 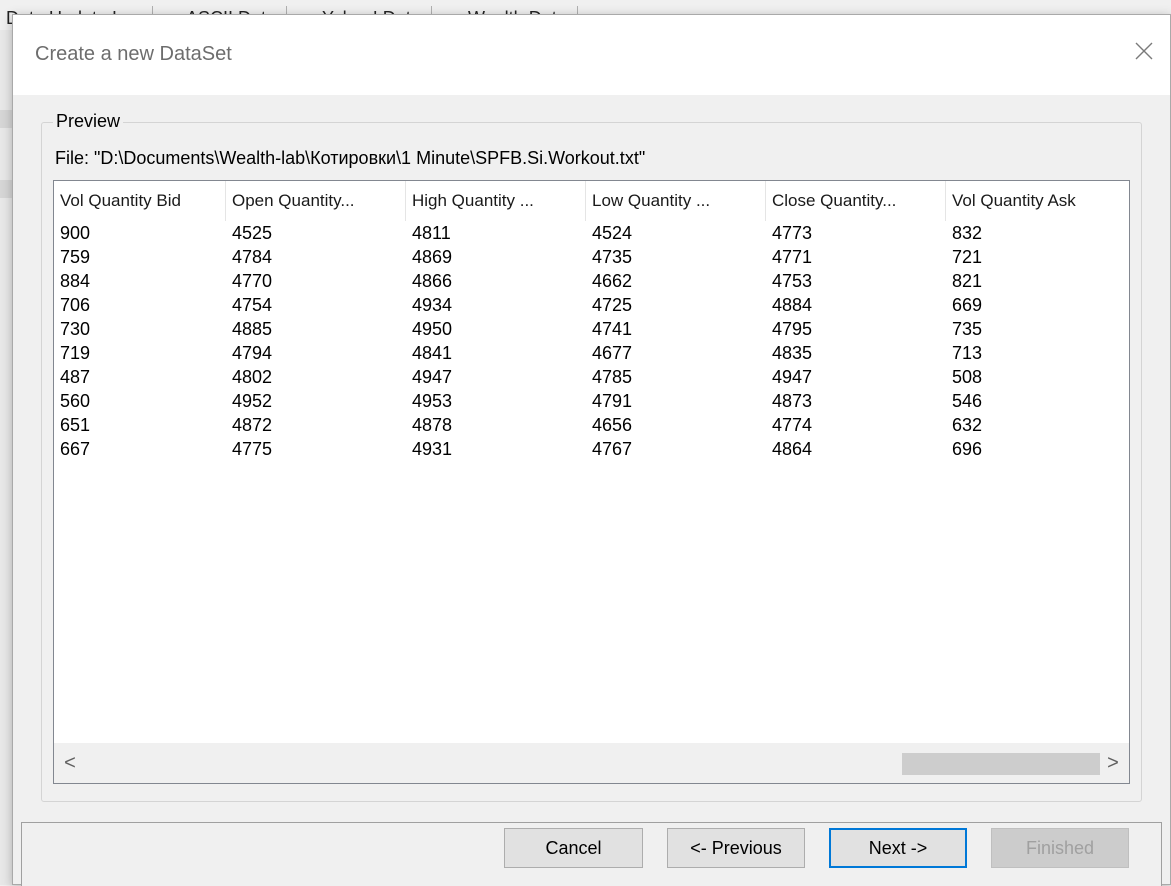 I want to click on table-cell: 4754, so click(x=252, y=305).